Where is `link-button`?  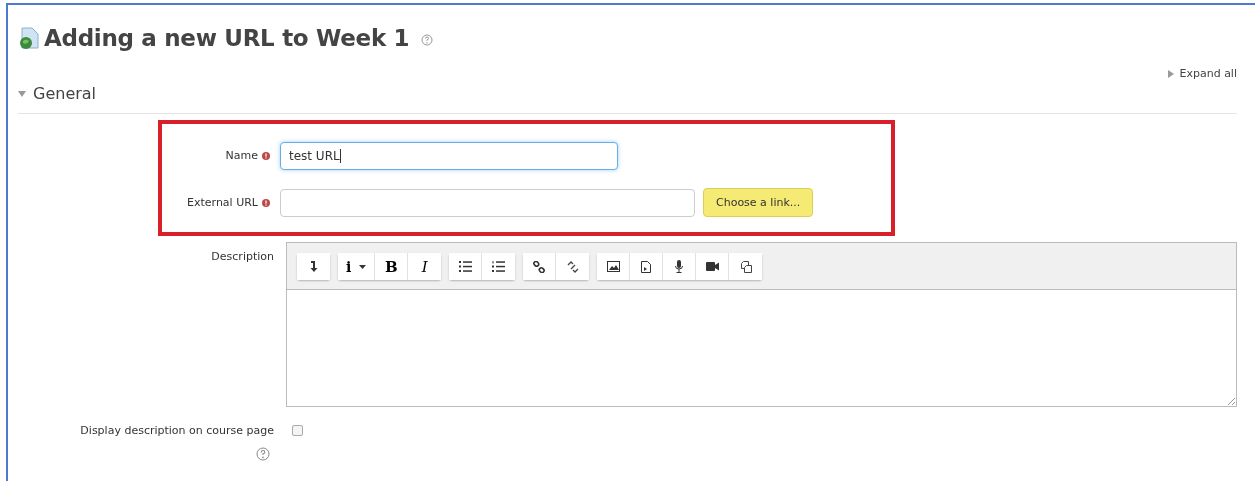 link-button is located at coordinates (540, 266).